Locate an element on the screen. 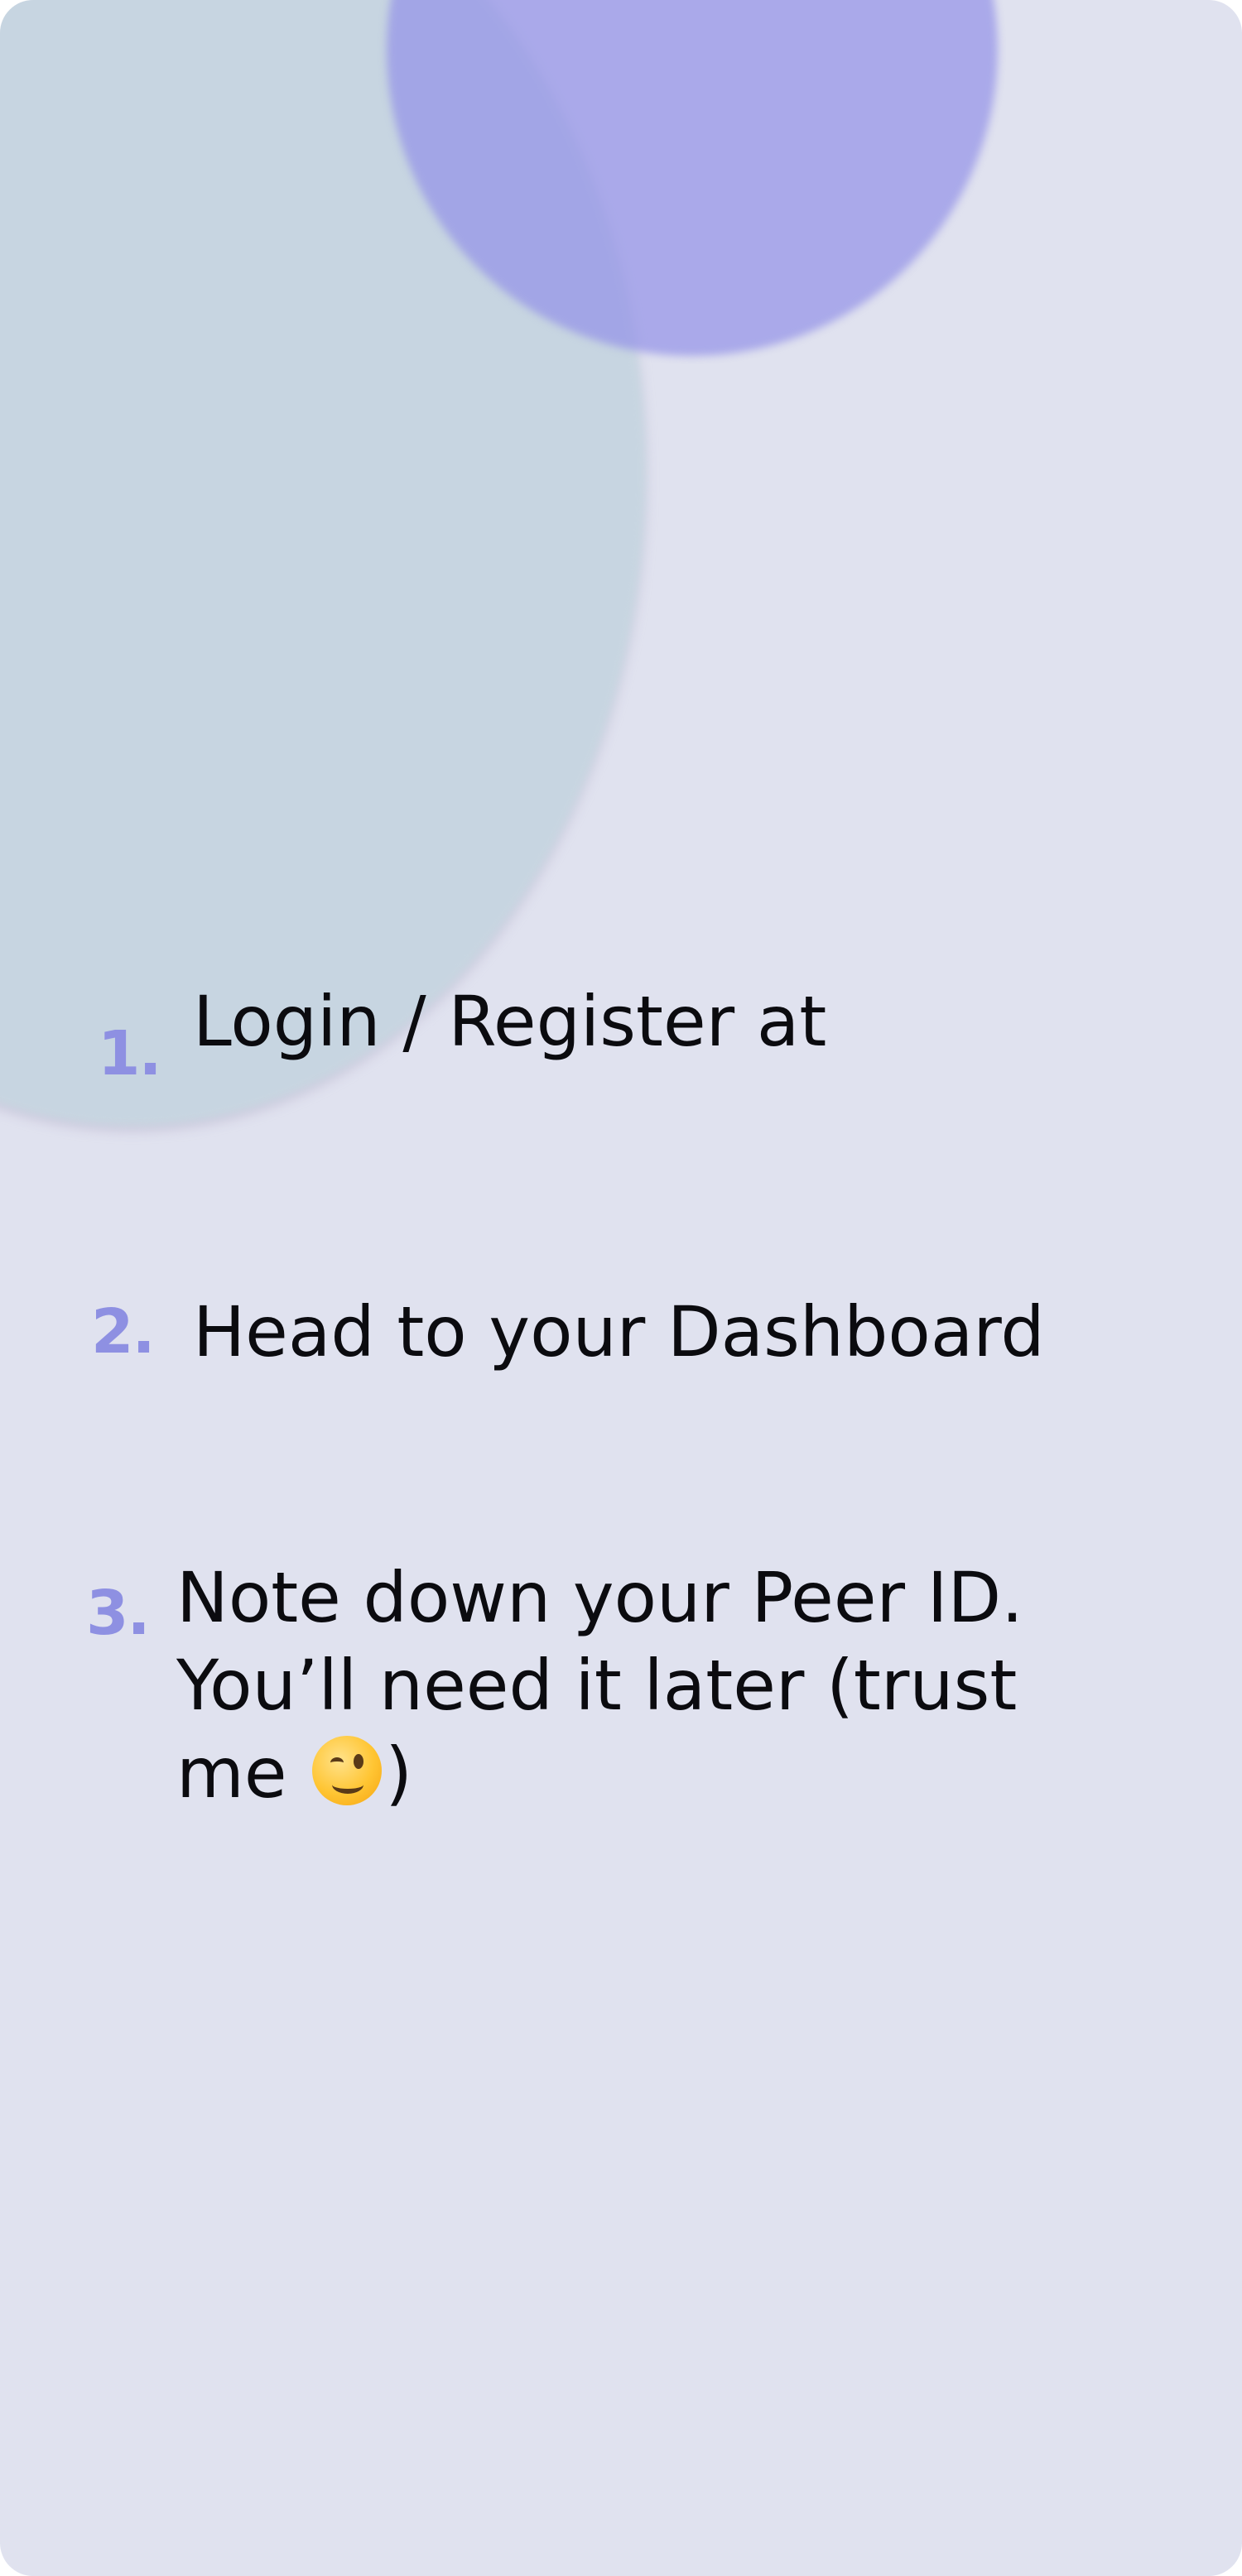 The width and height of the screenshot is (1242, 2576). step-number: 1. is located at coordinates (130, 1053).